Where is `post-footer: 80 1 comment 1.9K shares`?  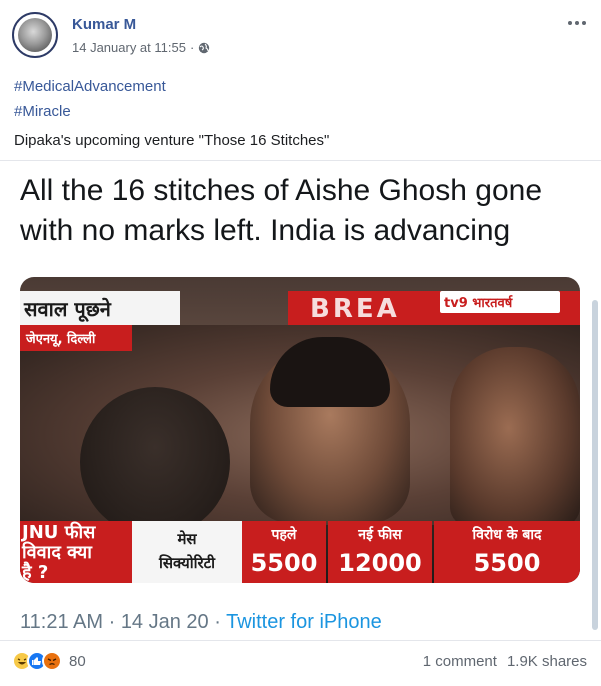
post-footer: 80 1 comment 1.9K shares is located at coordinates (300, 663).